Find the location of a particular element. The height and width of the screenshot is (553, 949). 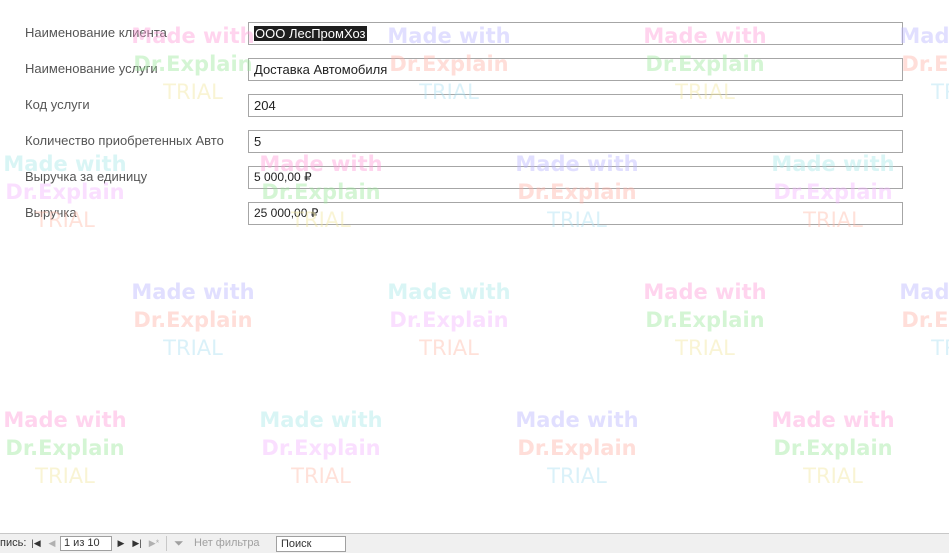

service-name-field: Доставка Автомобиля is located at coordinates (575, 69).